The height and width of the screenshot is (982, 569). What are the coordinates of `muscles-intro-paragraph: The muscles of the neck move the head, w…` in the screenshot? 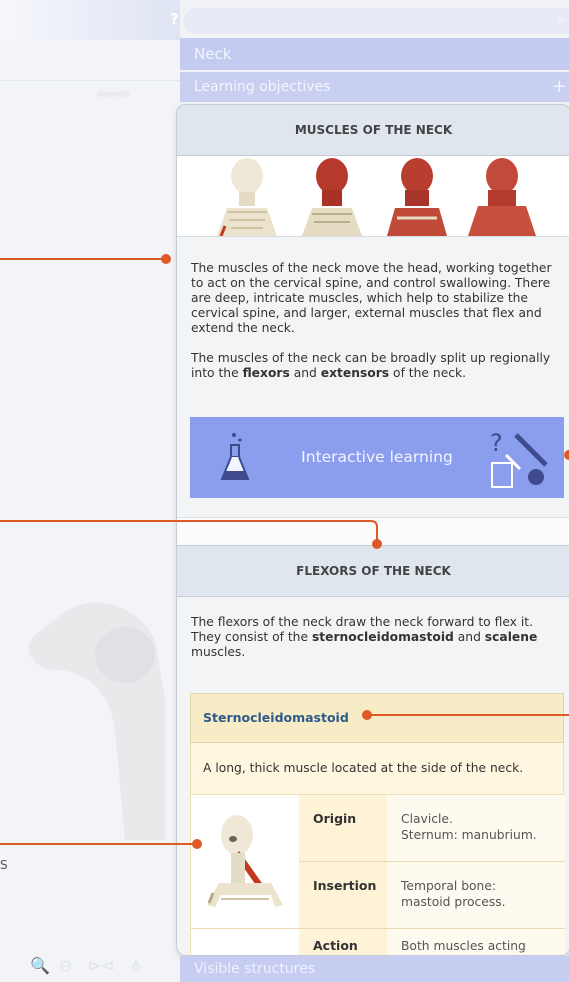 It's located at (371, 298).